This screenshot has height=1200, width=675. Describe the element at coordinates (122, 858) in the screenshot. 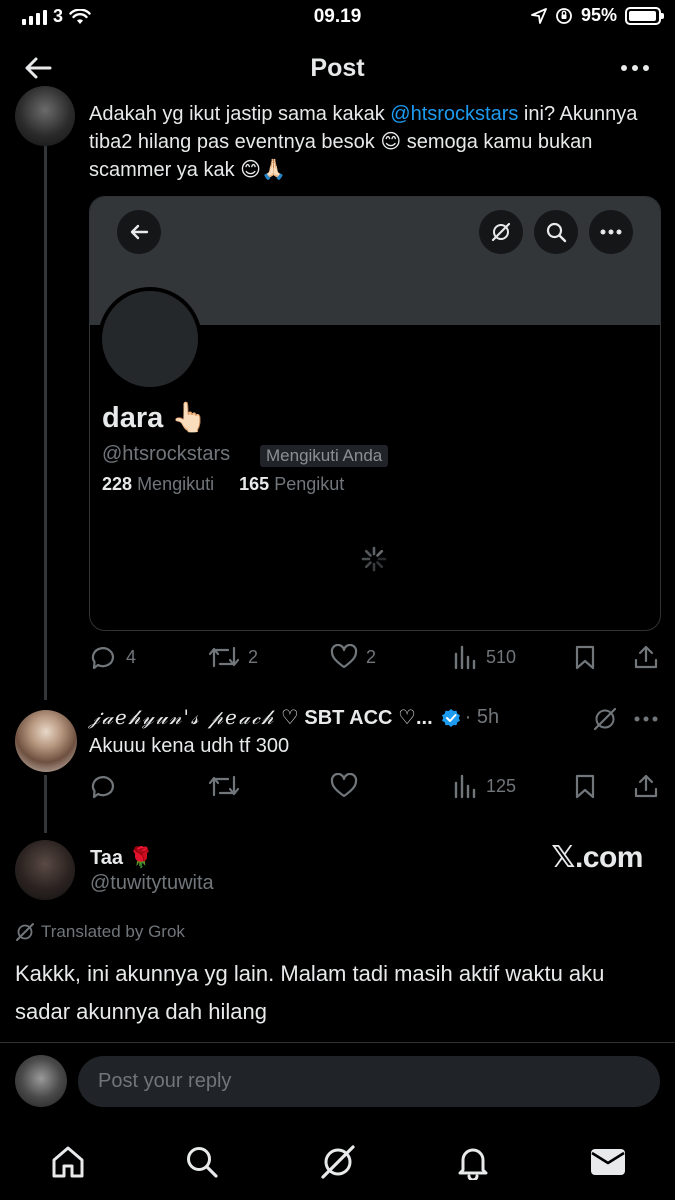

I see `screenshot-user-name: Taa 🌹` at that location.